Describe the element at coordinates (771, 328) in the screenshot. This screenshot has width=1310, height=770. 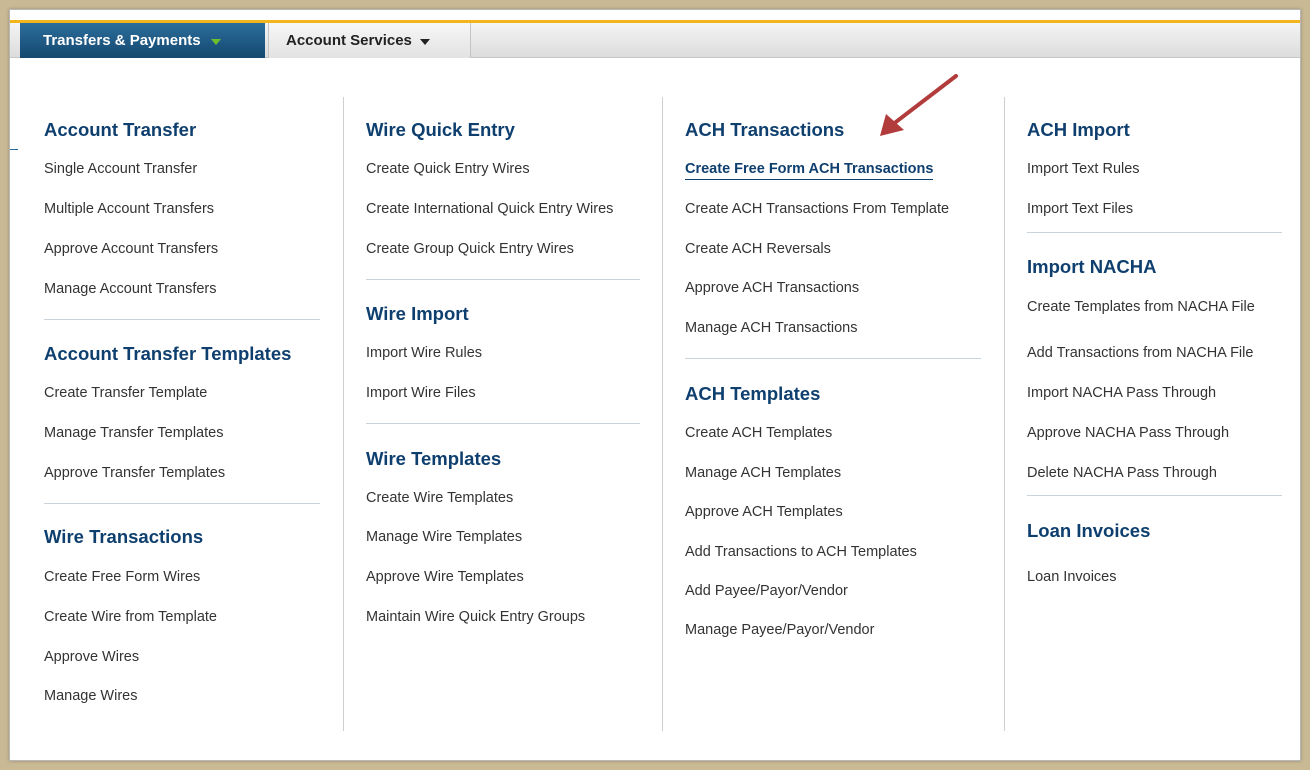
I see `menu-link: Manage ACH Transactions` at that location.